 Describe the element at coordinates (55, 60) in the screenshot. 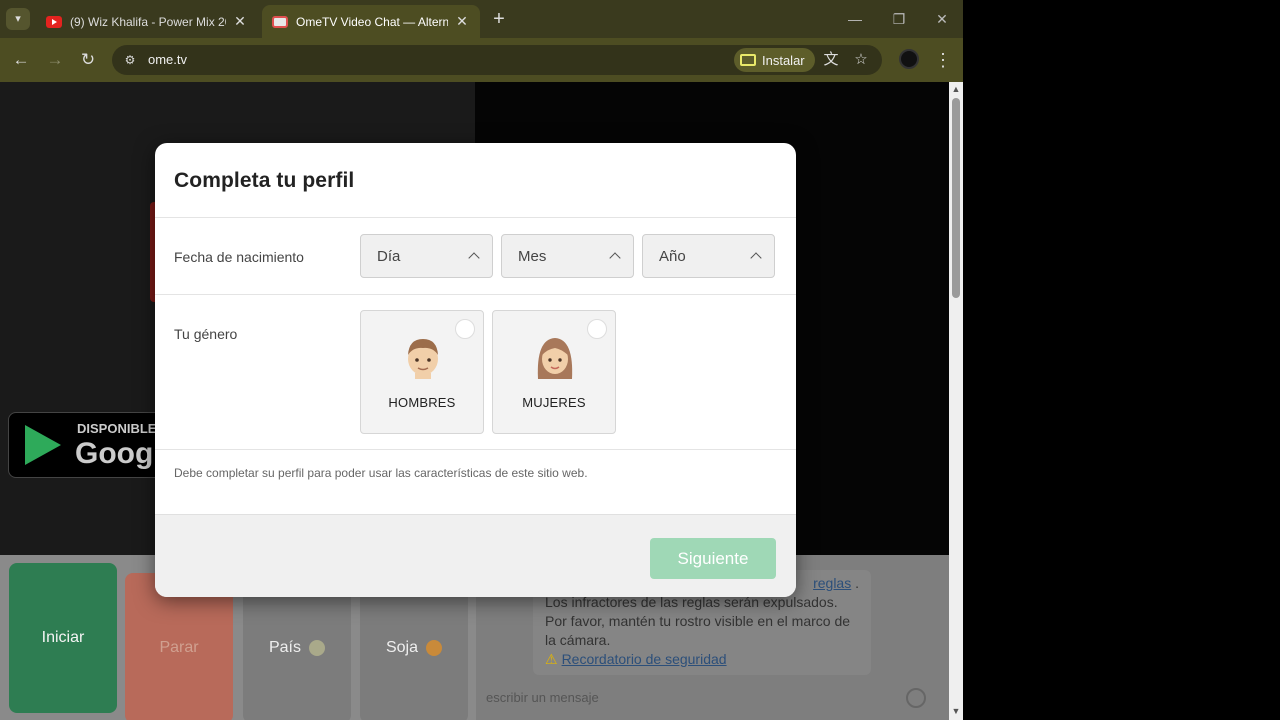

I see `forward-button: →` at that location.